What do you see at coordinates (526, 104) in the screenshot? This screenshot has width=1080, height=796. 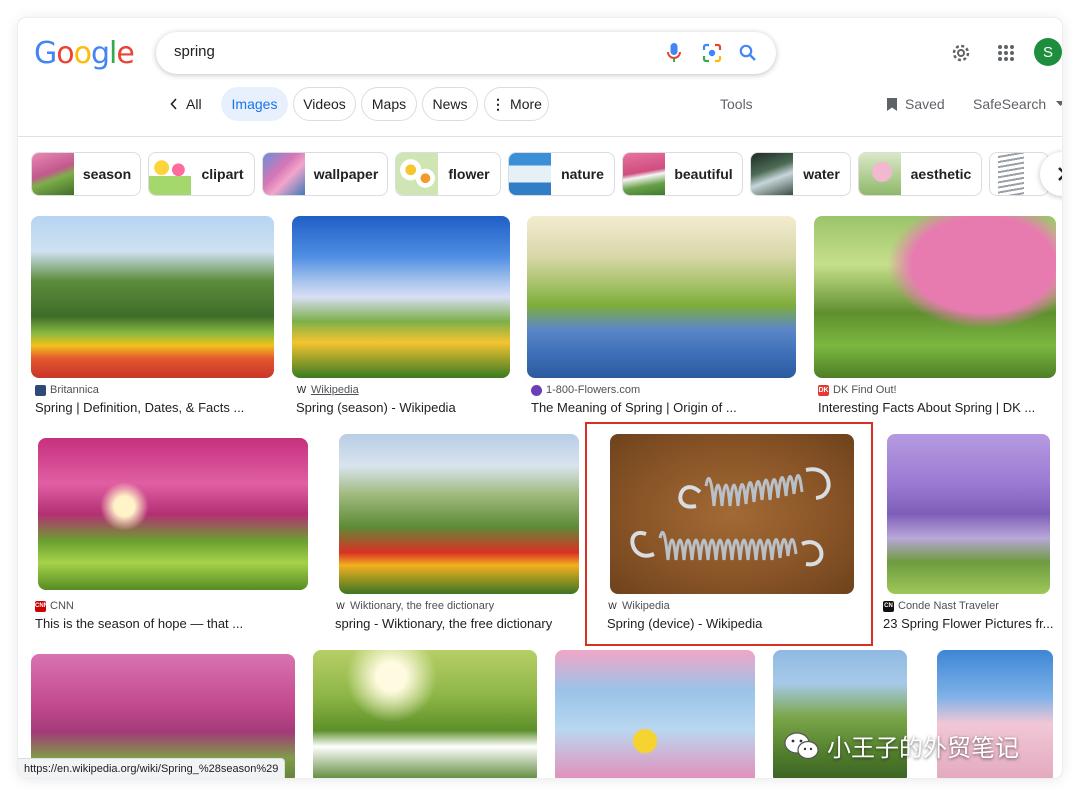 I see `tab-more-label: More` at bounding box center [526, 104].